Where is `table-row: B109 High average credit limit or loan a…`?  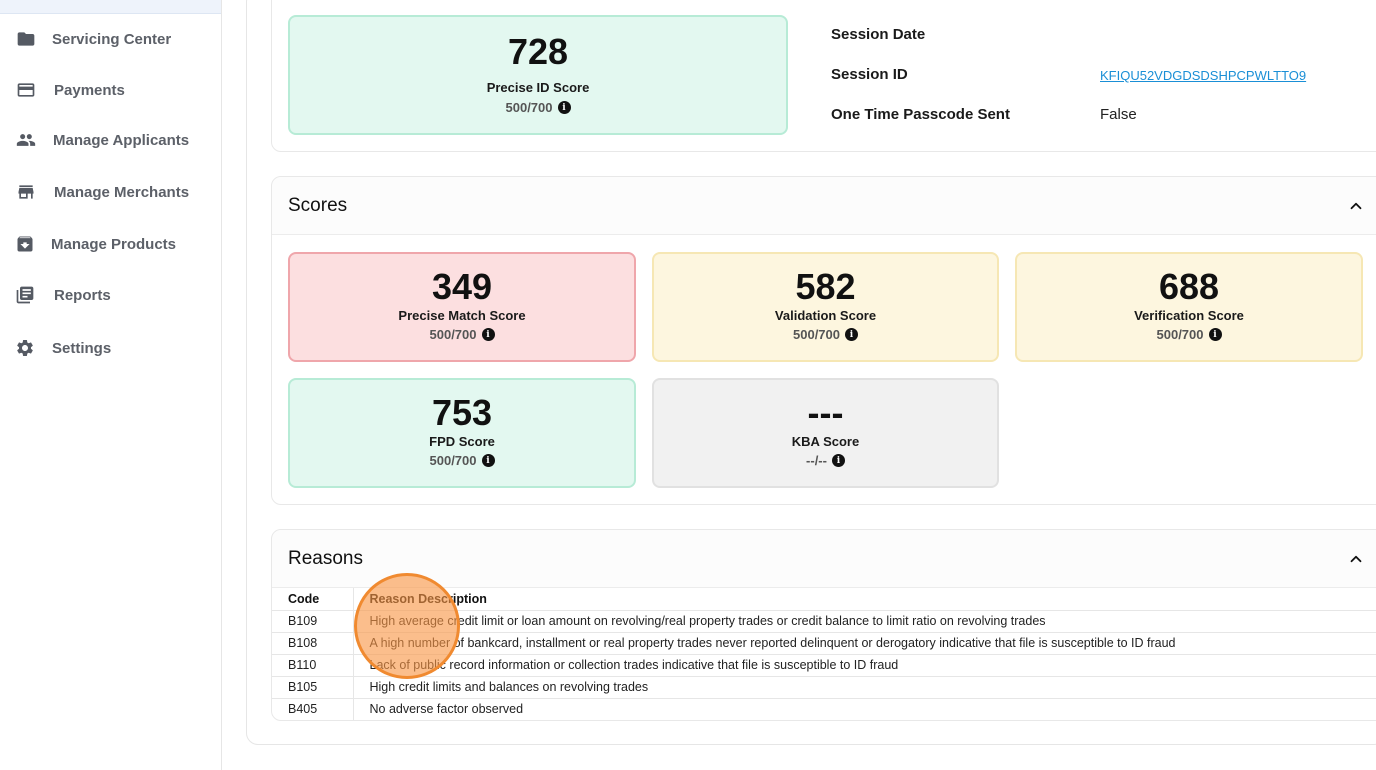 table-row: B109 High average credit limit or loan a… is located at coordinates (824, 621).